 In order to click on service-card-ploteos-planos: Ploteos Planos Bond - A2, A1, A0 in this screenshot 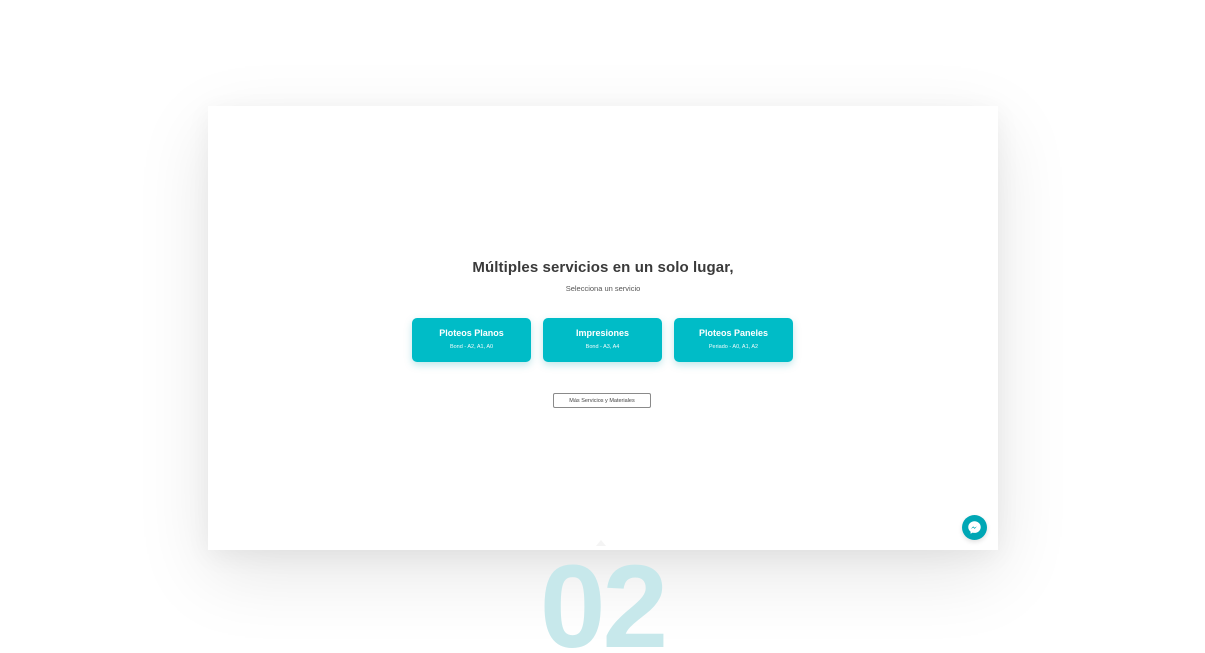, I will do `click(471, 340)`.